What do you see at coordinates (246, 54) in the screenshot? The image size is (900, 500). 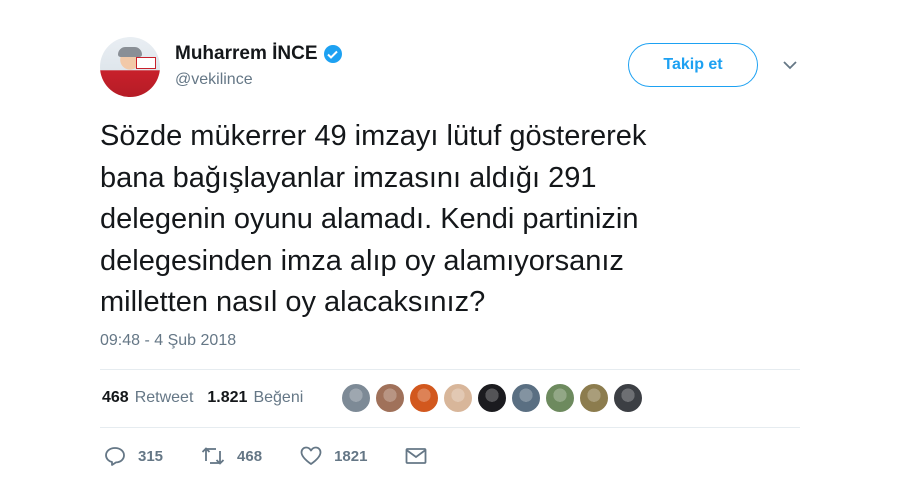 I see `author-name: Muharrem İNCE` at bounding box center [246, 54].